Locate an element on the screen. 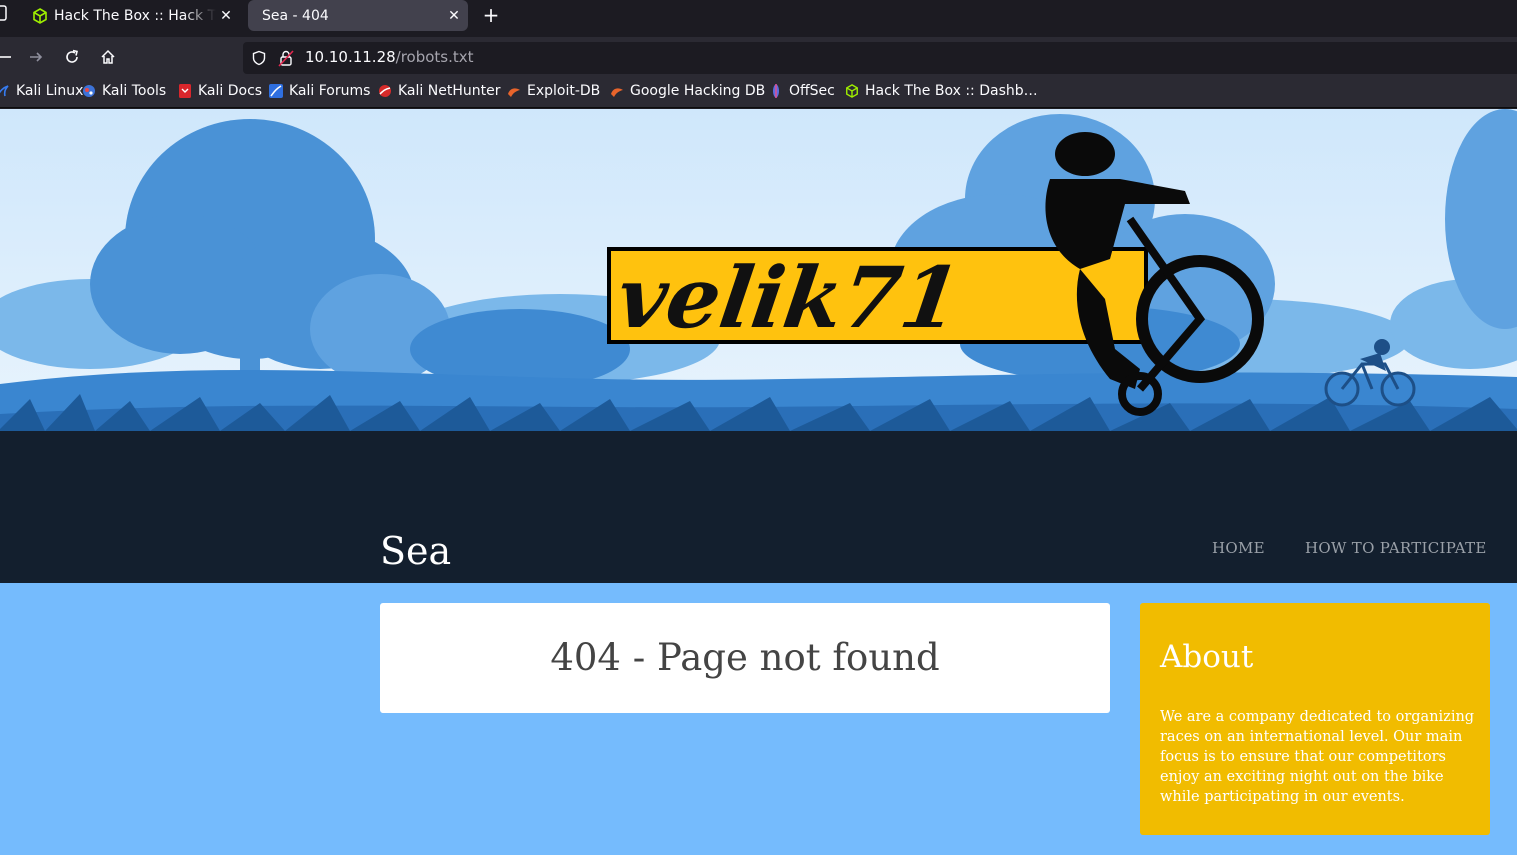 This screenshot has width=1517, height=855. home-icon is located at coordinates (108, 57).